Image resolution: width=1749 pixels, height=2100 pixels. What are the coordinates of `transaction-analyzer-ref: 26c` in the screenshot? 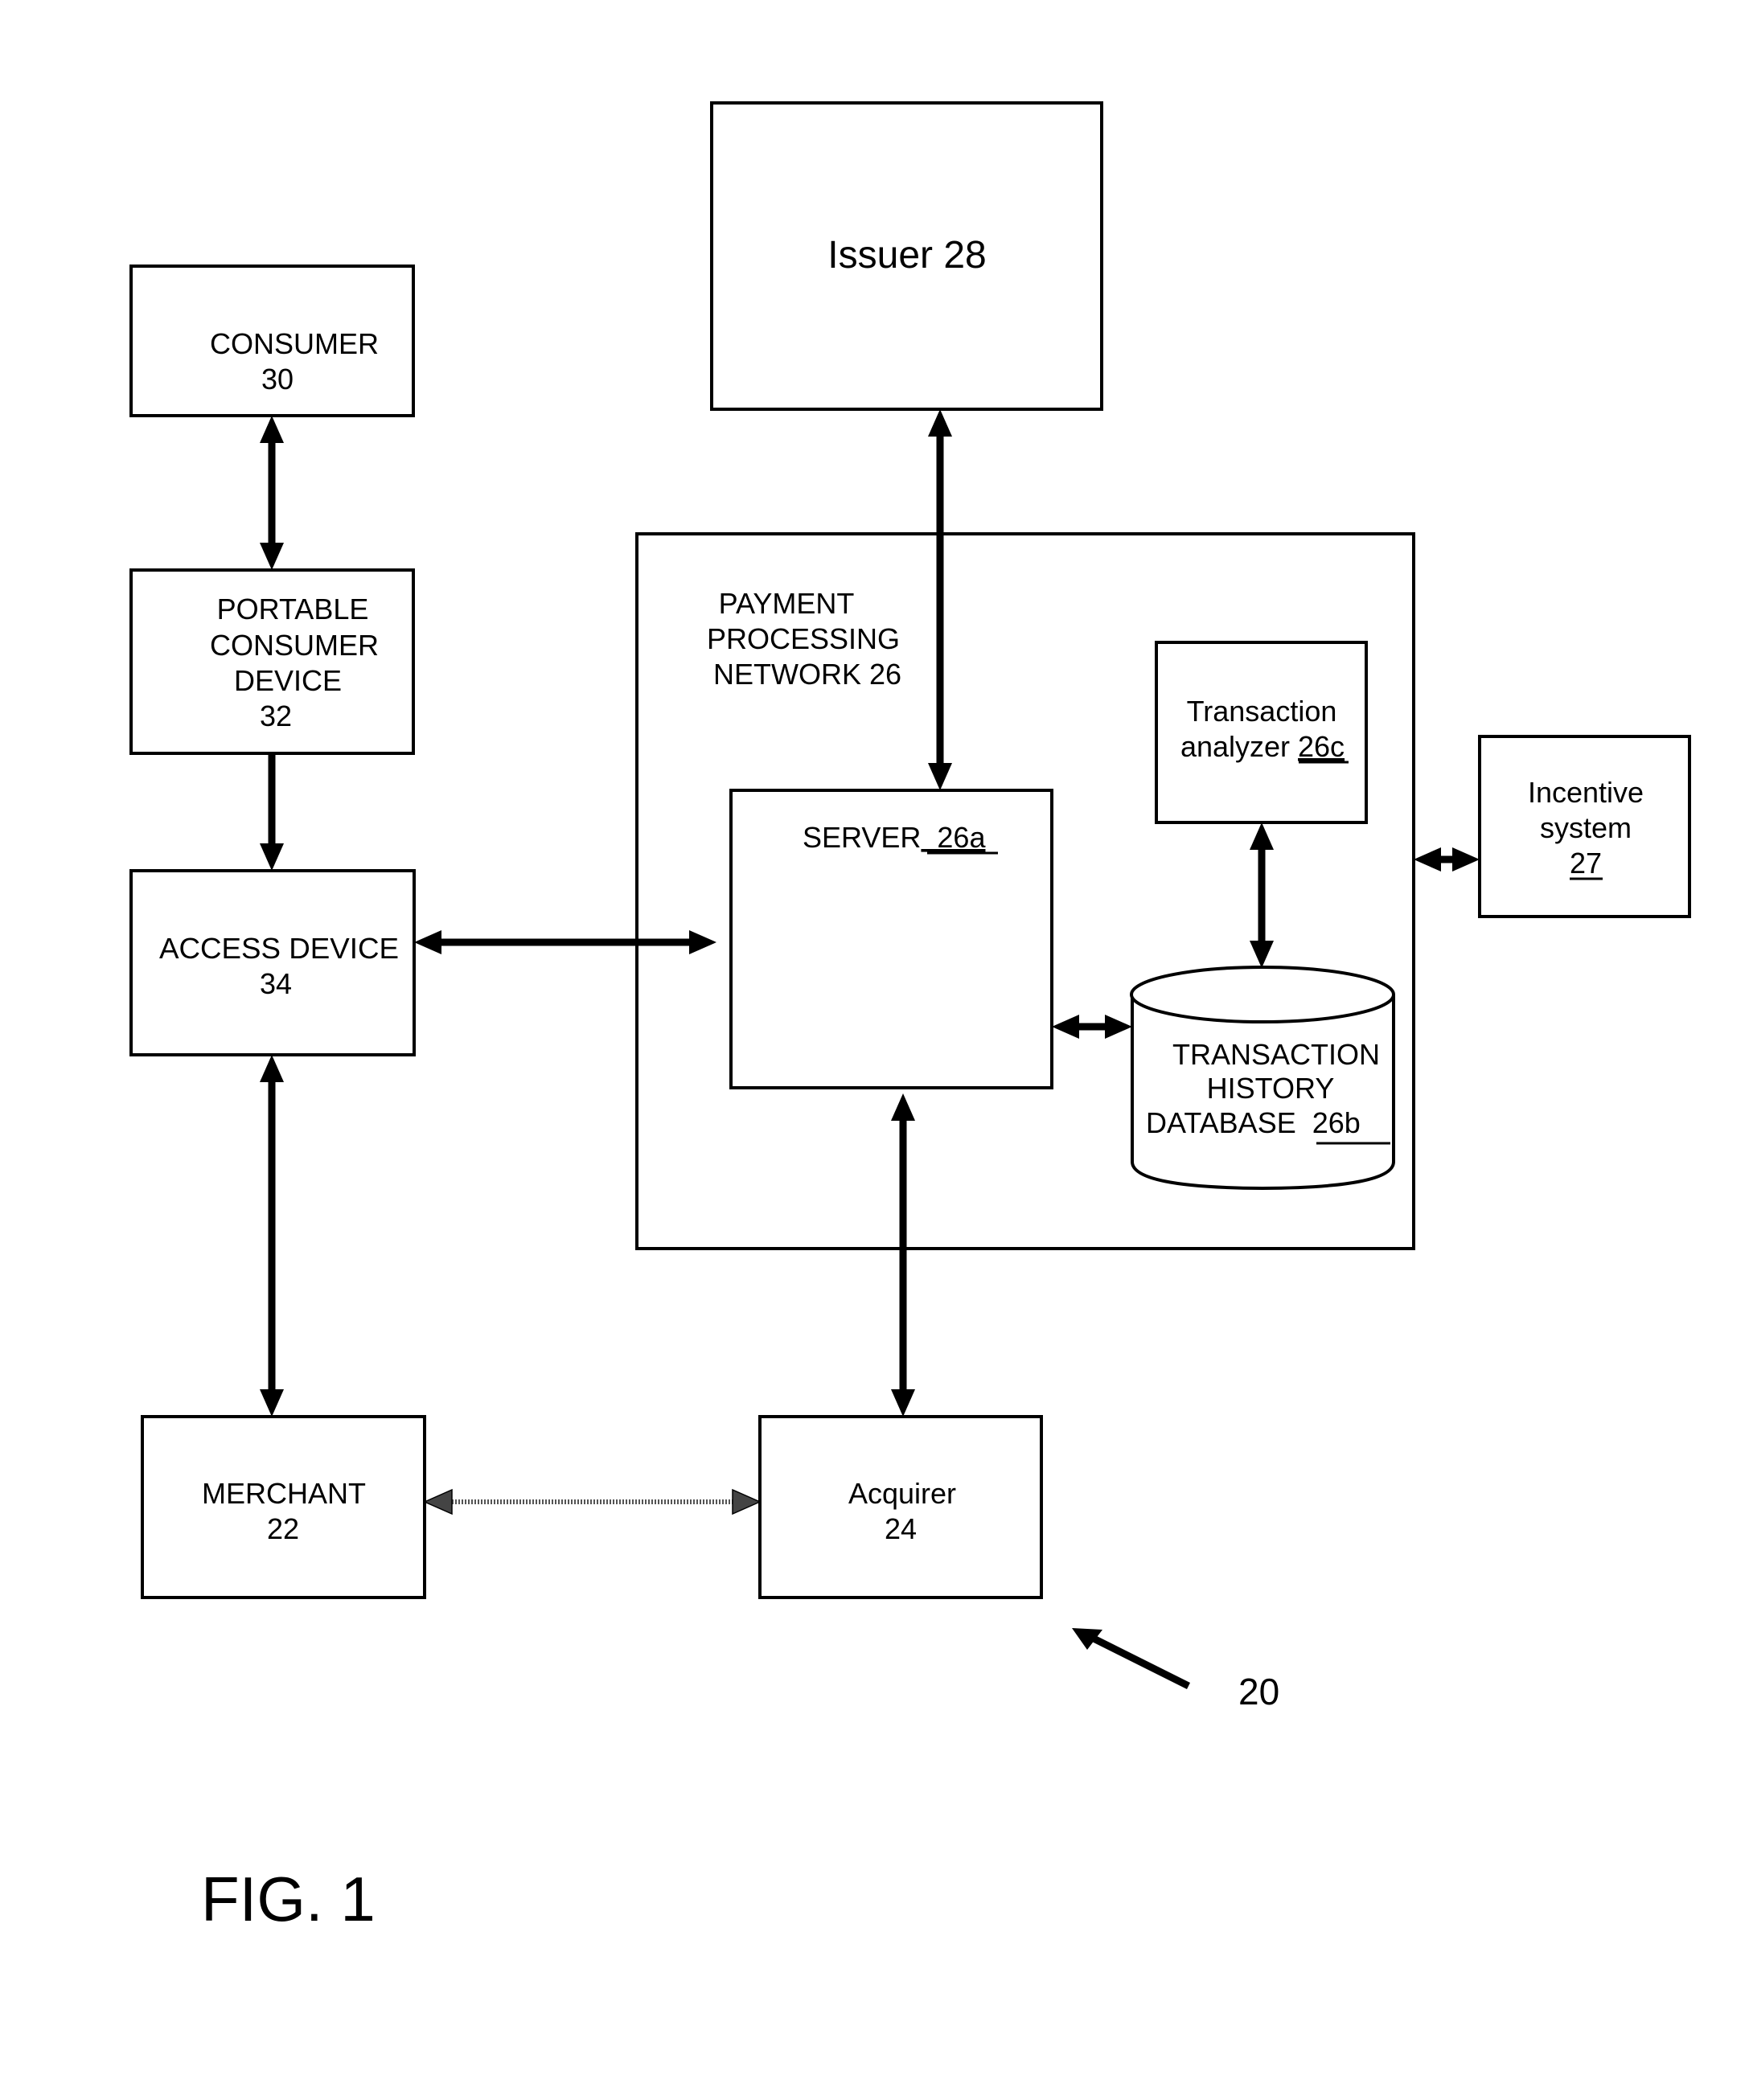 It's located at (1321, 747).